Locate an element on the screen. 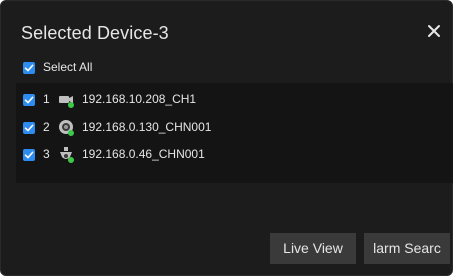  device-row: 1 192.168.10.208_CH1 is located at coordinates (234, 100).